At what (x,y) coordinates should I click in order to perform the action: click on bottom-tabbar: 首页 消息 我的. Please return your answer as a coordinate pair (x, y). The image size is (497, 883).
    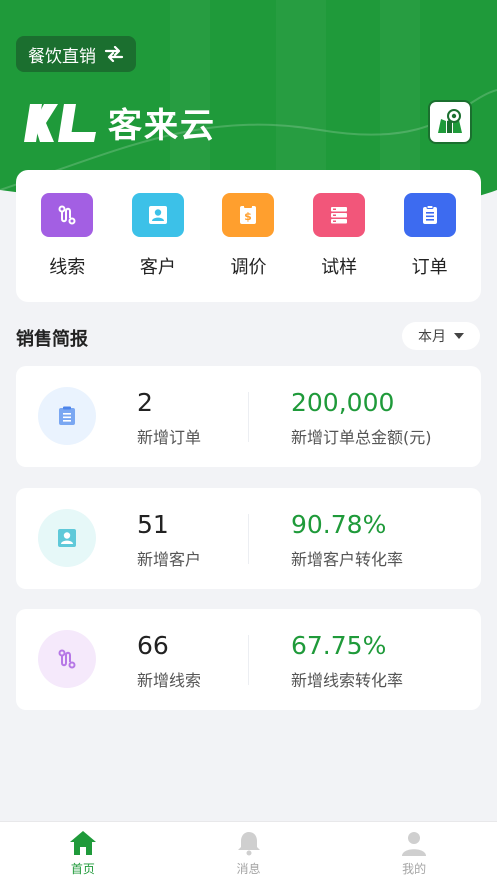
    Looking at the image, I should click on (248, 852).